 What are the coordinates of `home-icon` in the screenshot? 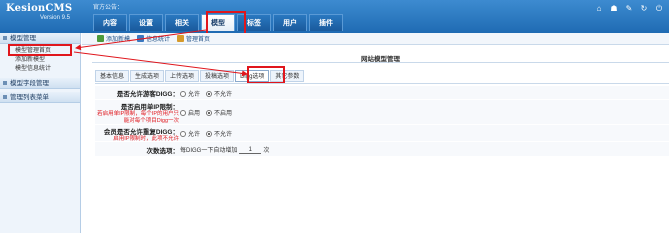 It's located at (181, 38).